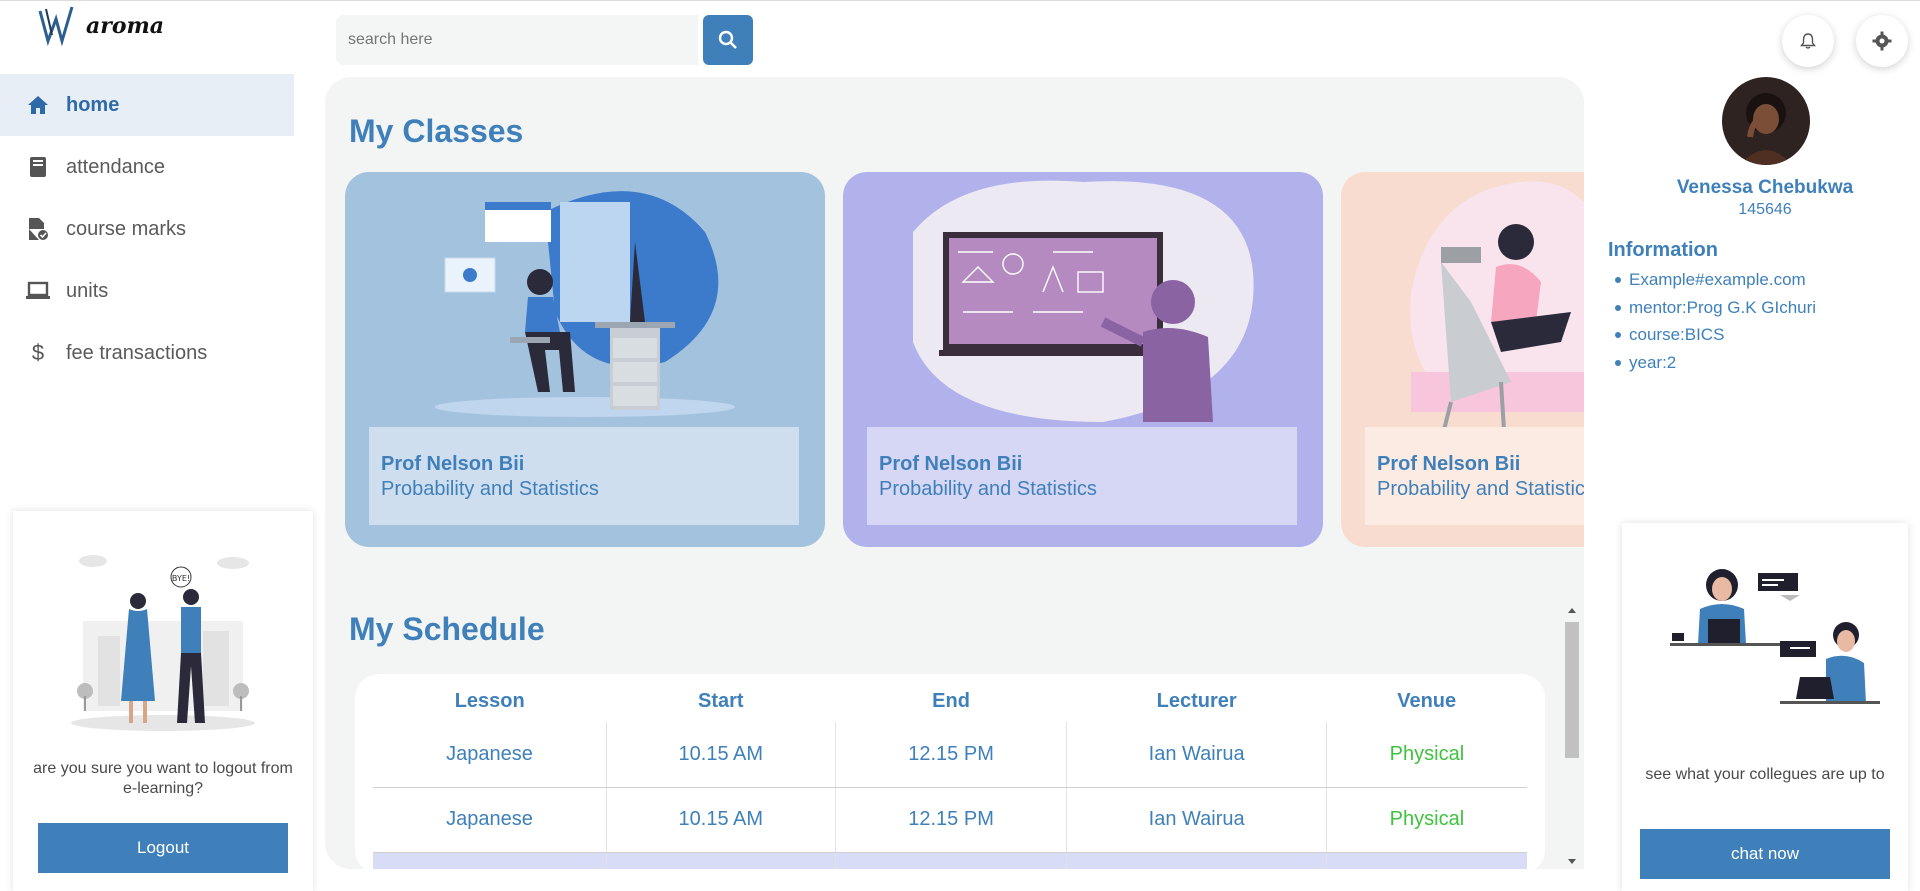 The image size is (1920, 891). Describe the element at coordinates (517, 40) in the screenshot. I see `search-input` at that location.